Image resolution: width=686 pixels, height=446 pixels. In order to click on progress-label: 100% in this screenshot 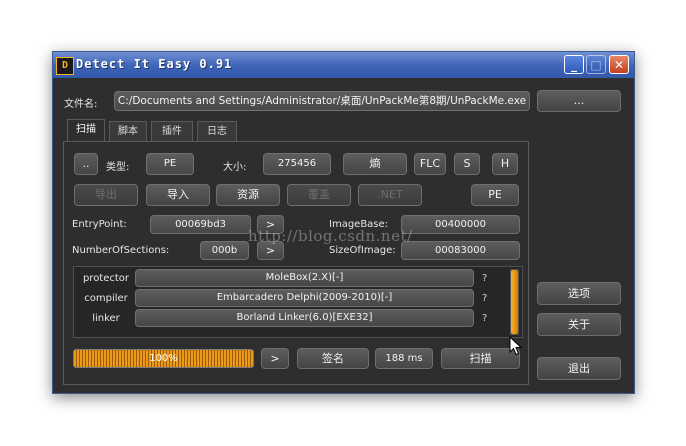, I will do `click(163, 358)`.